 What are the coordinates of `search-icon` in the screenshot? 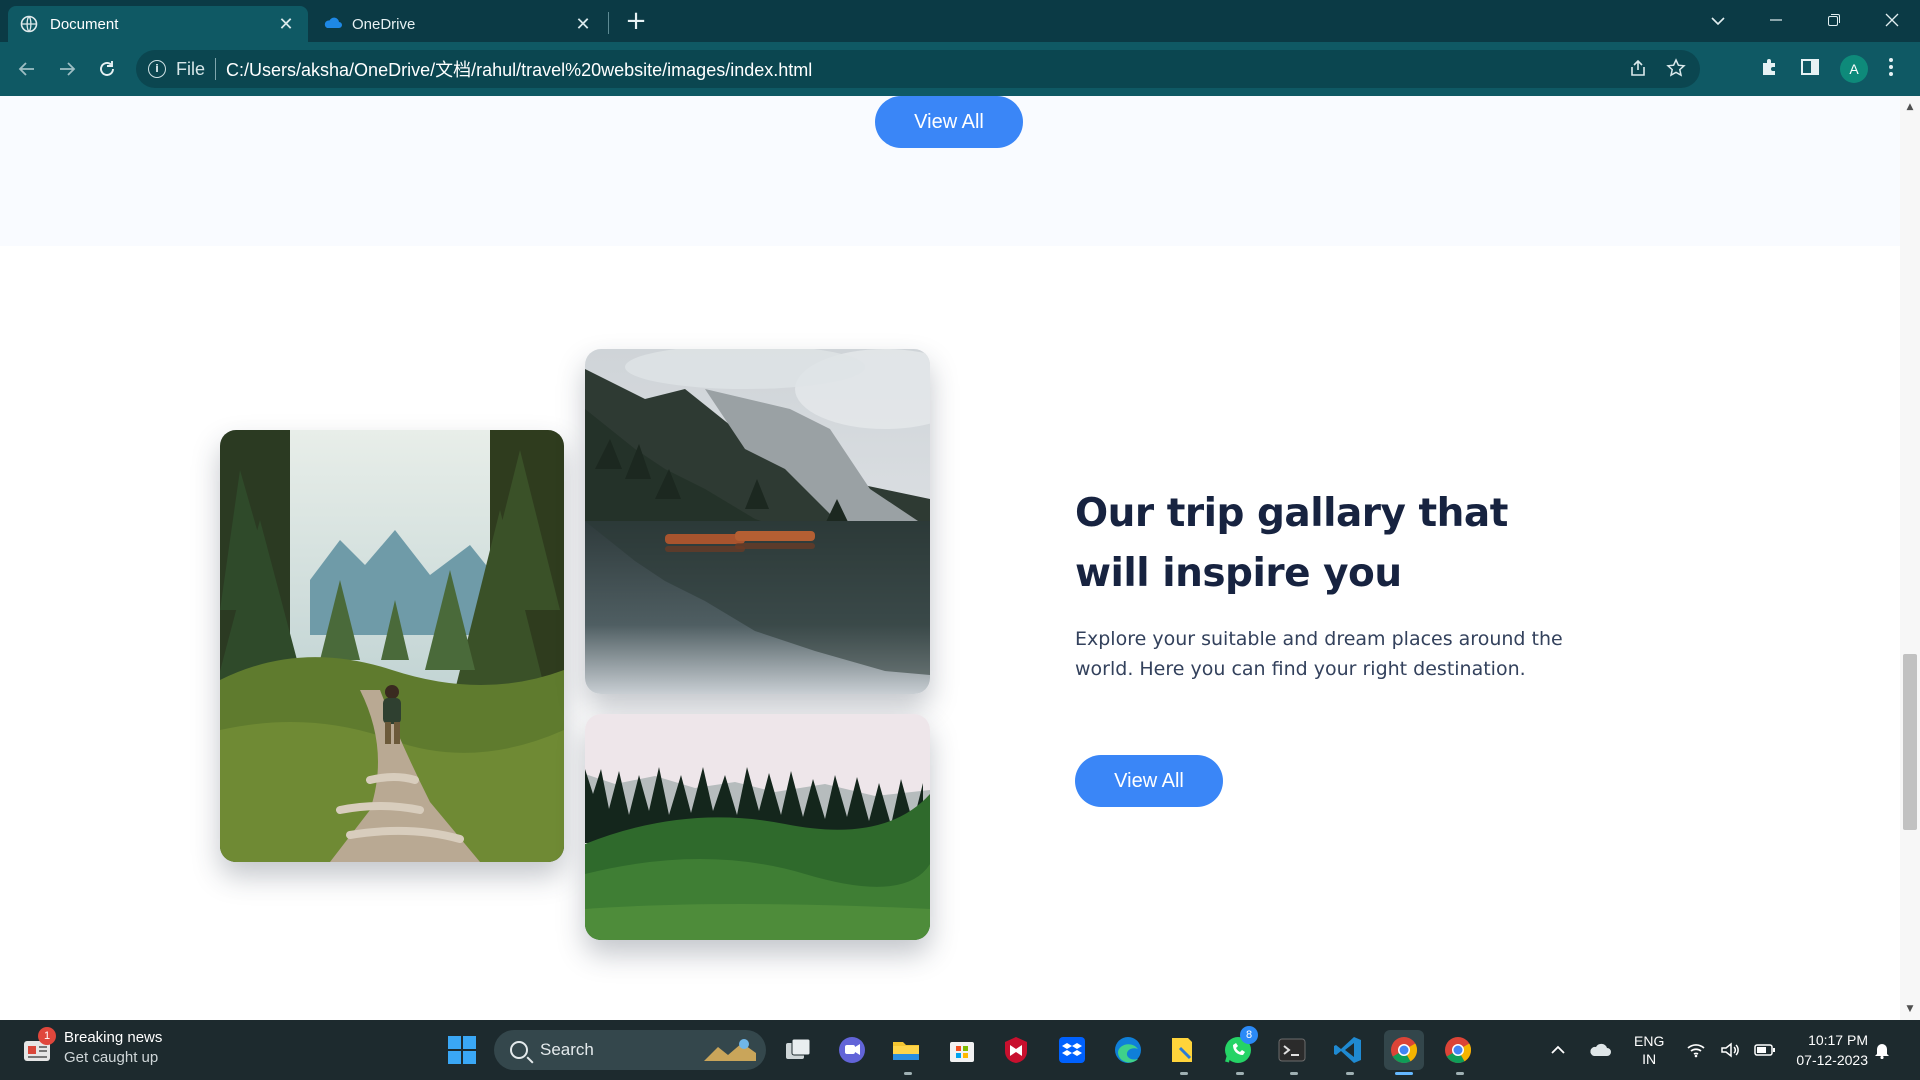 It's located at (519, 1050).